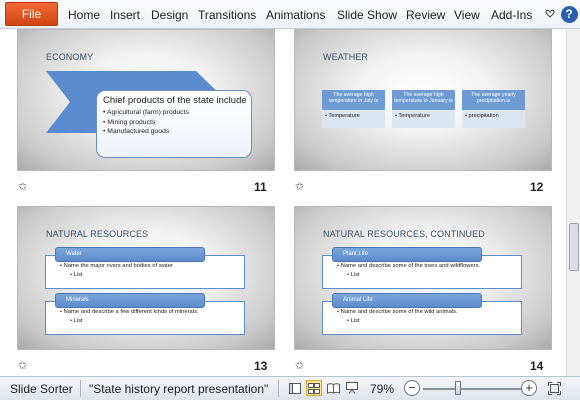 The image size is (580, 400). Describe the element at coordinates (550, 14) in the screenshot. I see `chevron-down-icon` at that location.